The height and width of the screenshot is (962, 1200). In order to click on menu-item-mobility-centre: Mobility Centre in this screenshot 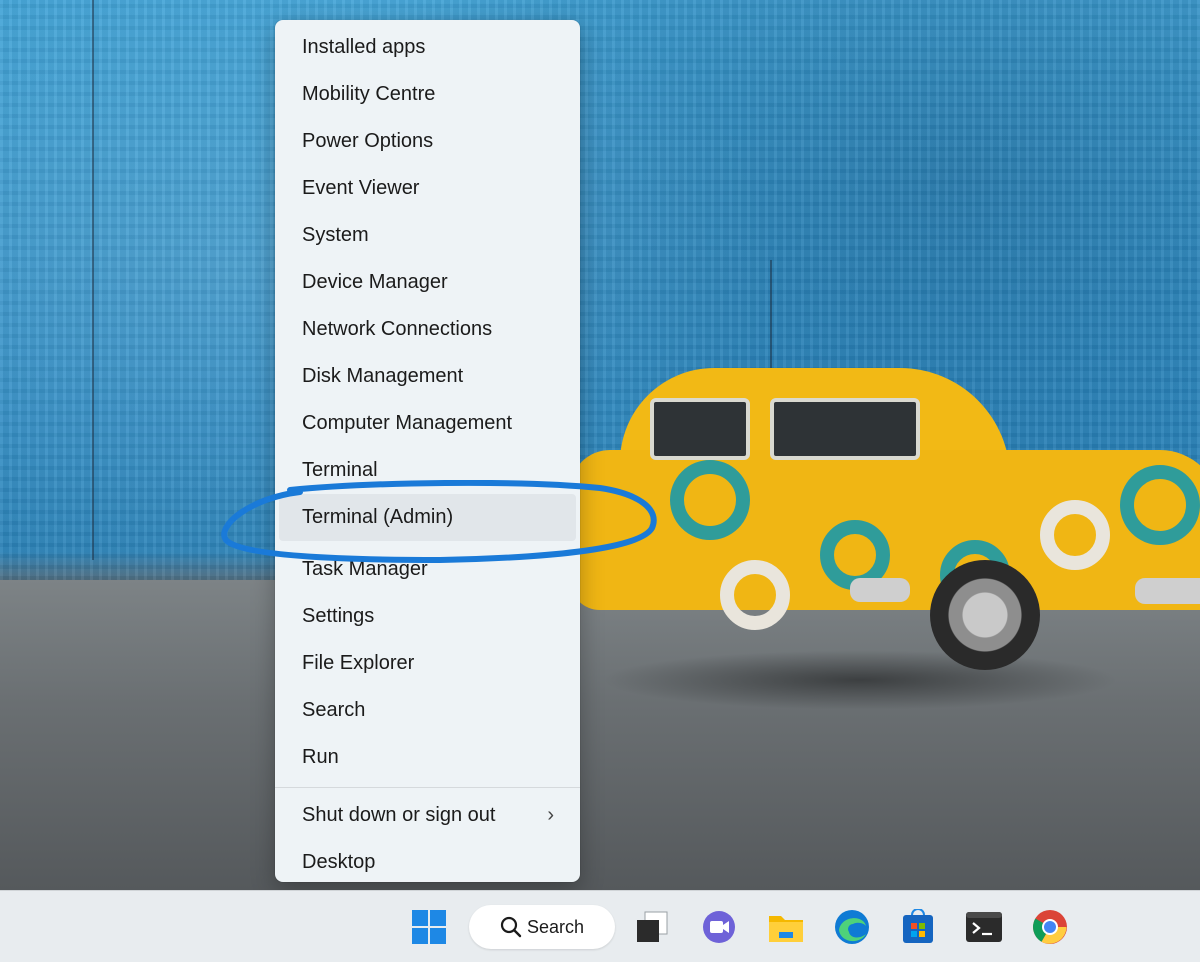, I will do `click(427, 94)`.